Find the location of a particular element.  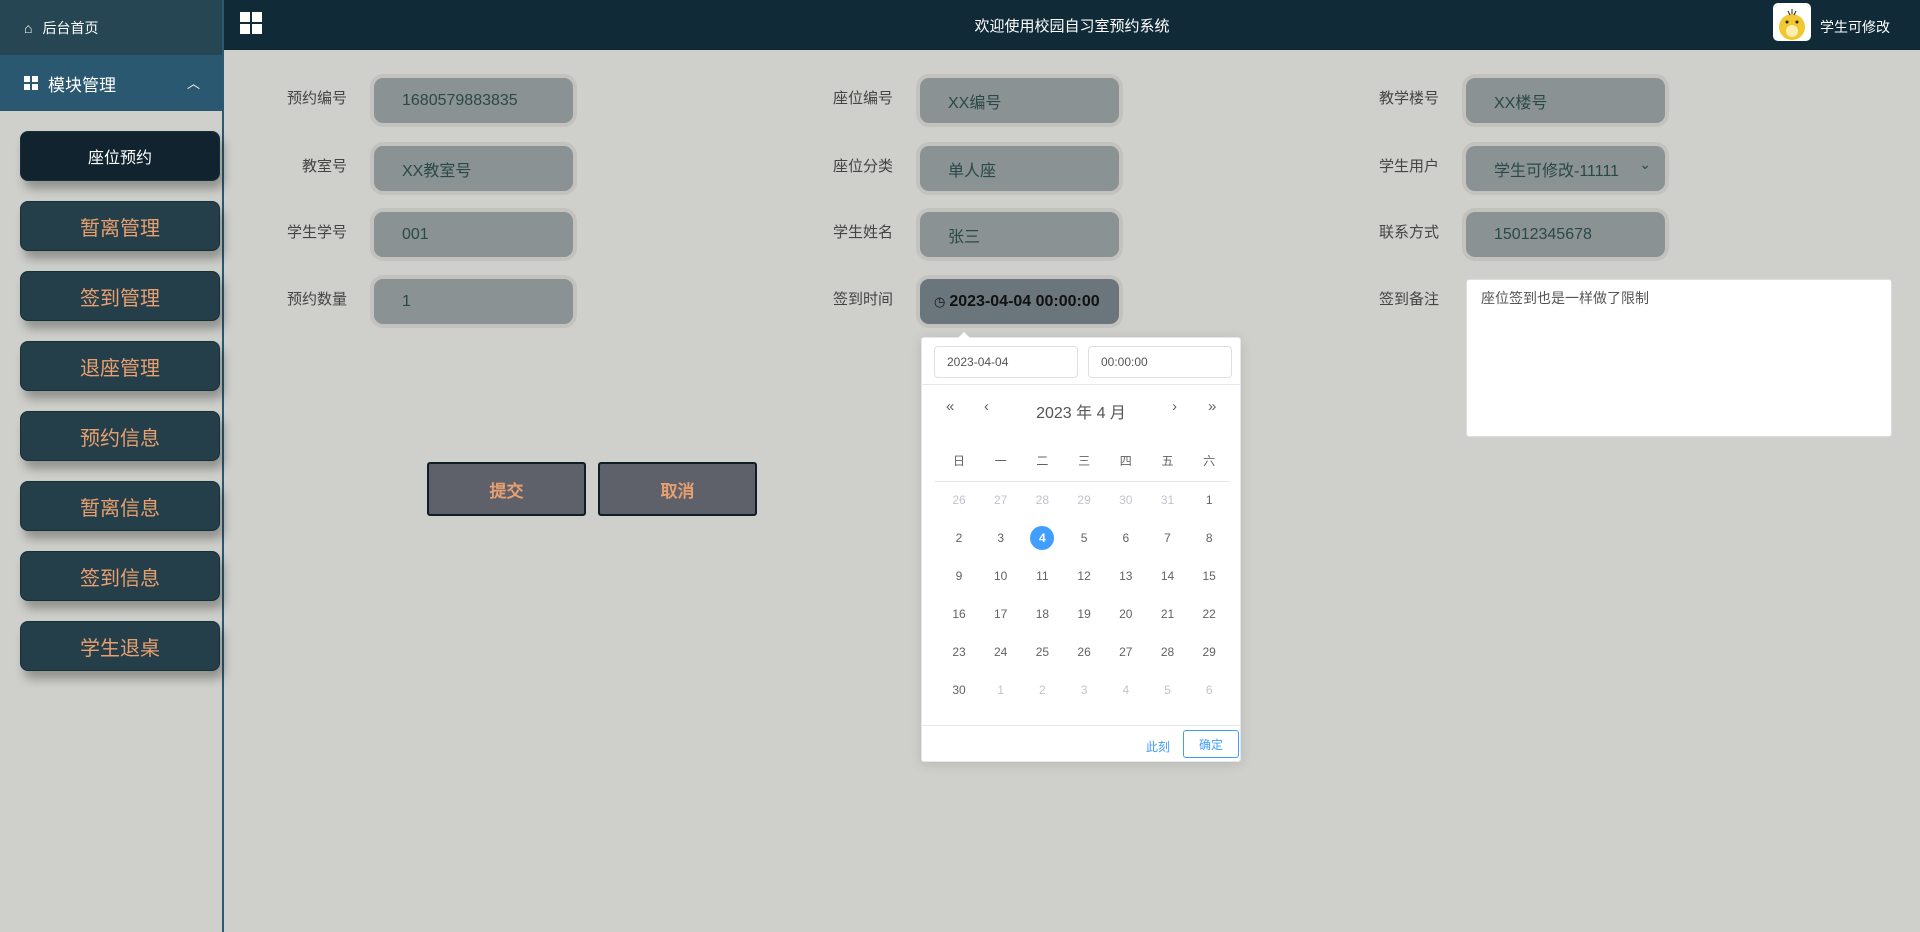

calendar-day: 20 is located at coordinates (1126, 614).